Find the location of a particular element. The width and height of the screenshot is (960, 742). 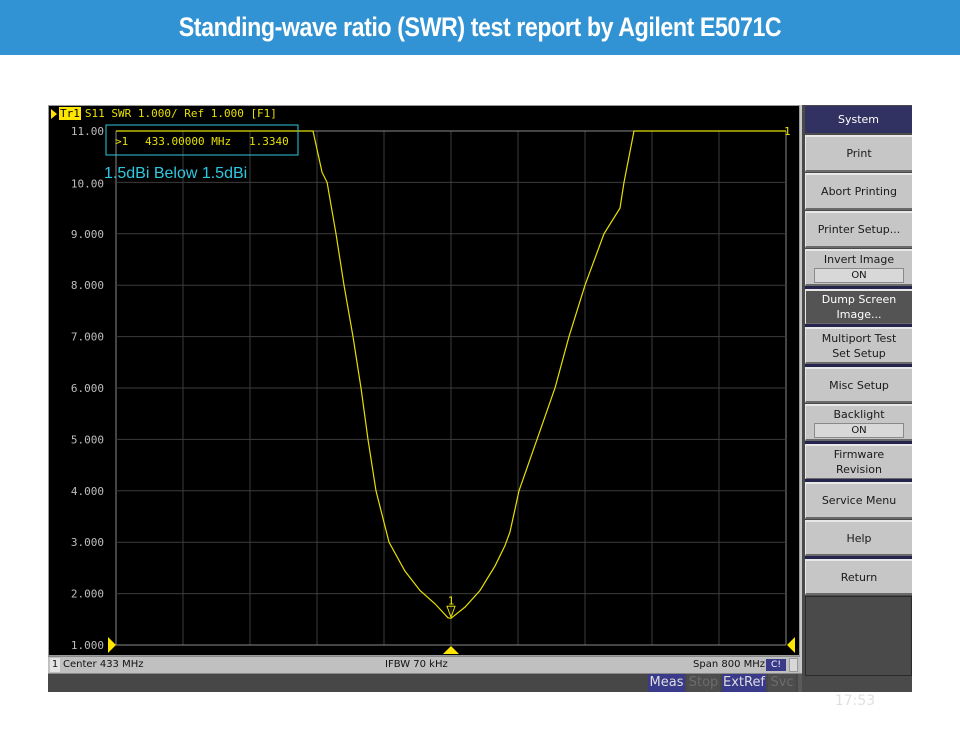

y-tick-label: 8.000 is located at coordinates (87, 285).